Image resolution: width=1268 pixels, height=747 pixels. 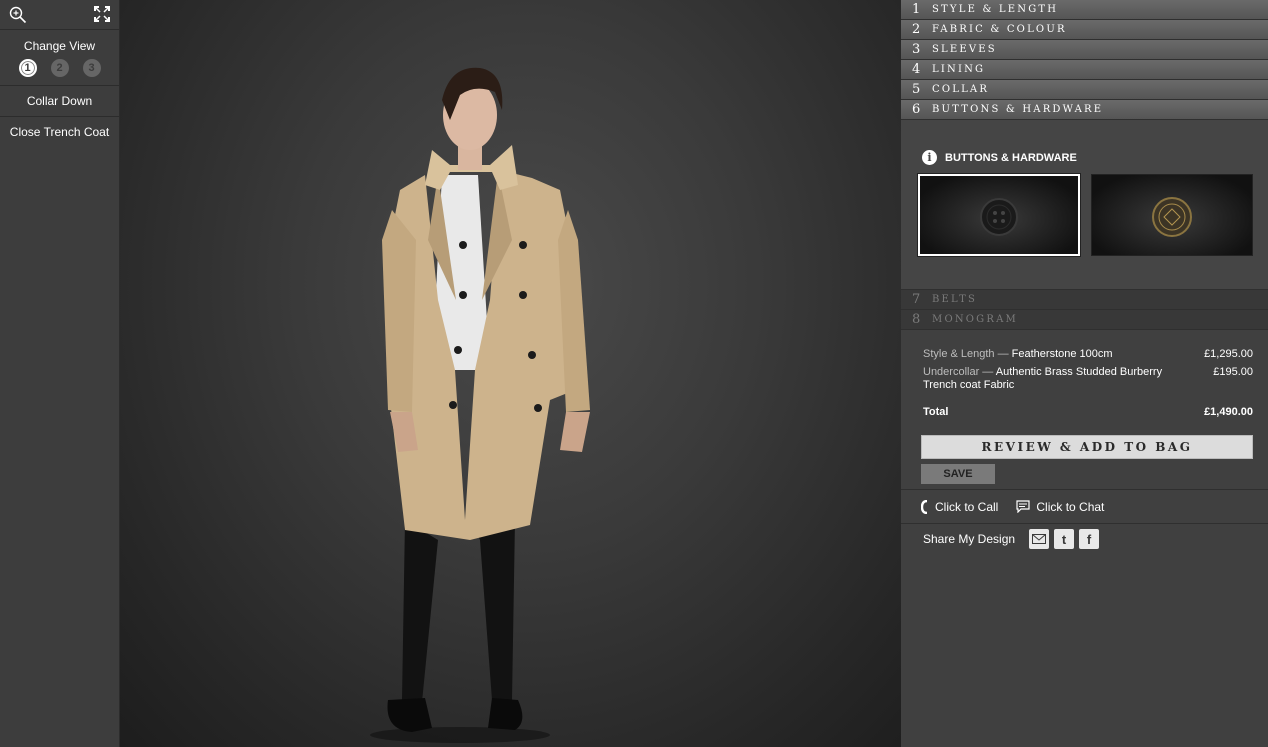 What do you see at coordinates (1084, 90) in the screenshot?
I see `step-collar: 5 Collar` at bounding box center [1084, 90].